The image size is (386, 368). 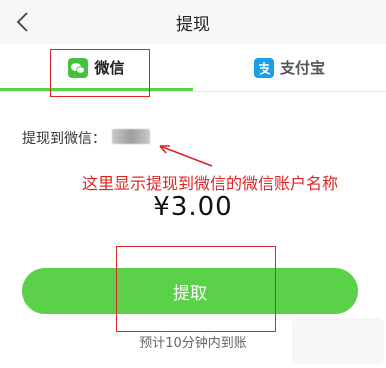 I want to click on tab-divider, so click(x=193, y=91).